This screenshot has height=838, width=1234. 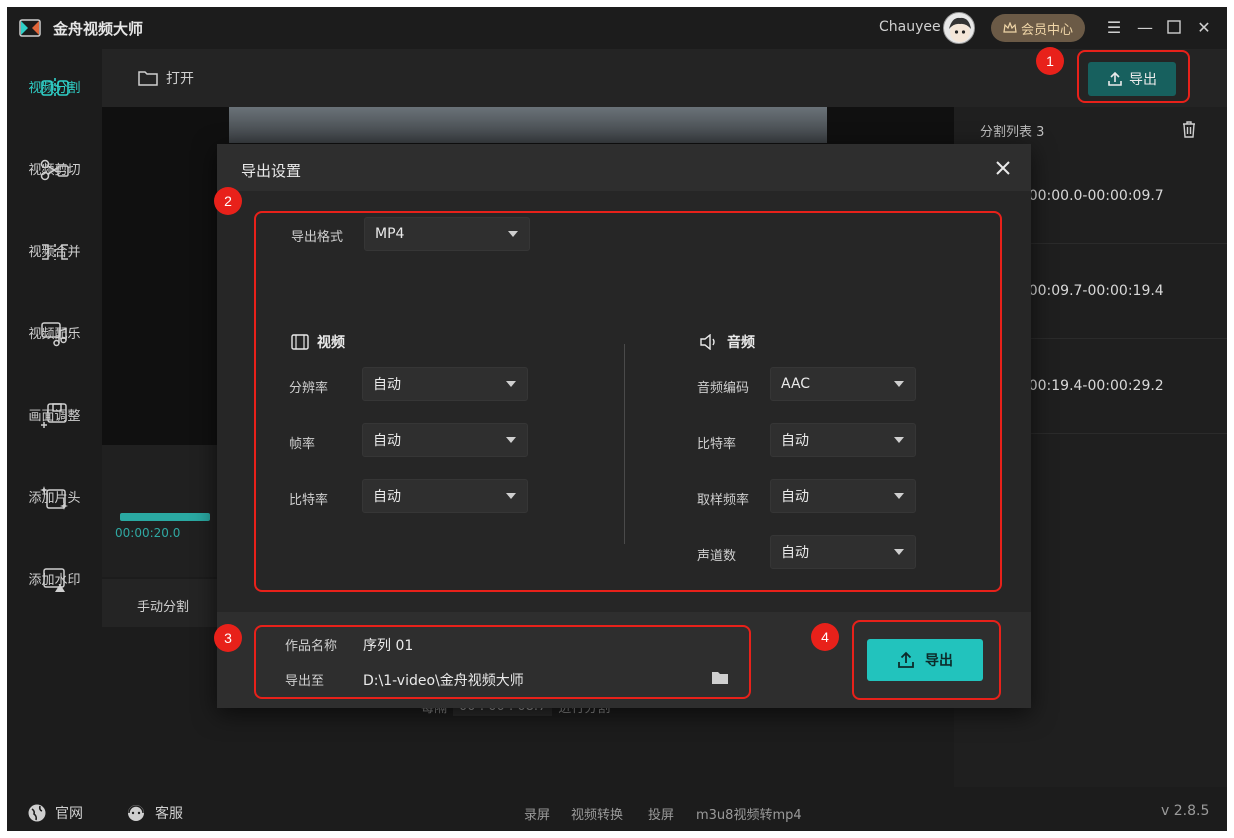 I want to click on sidebar-item-watermark: 添加水印, so click(x=54, y=593).